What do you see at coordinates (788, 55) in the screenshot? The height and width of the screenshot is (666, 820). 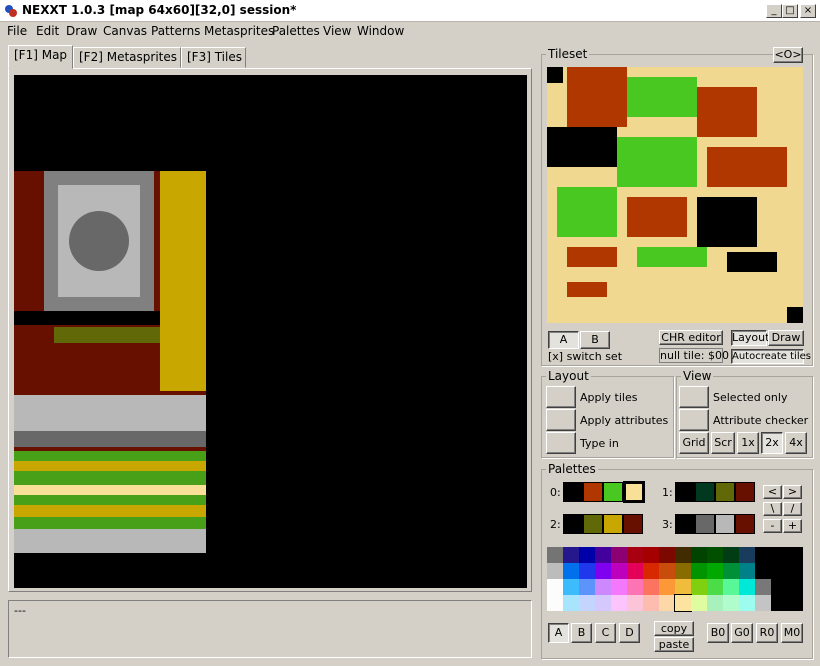 I see `tileset-toggle-button: <O>` at bounding box center [788, 55].